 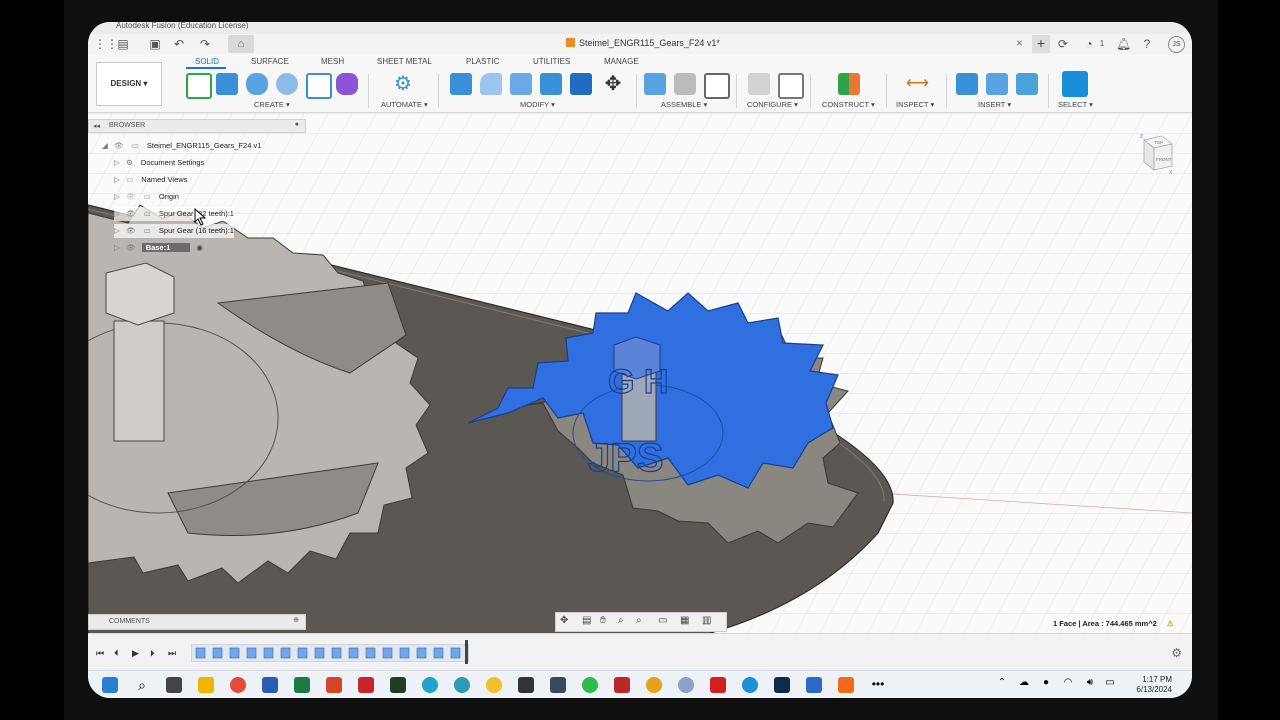 I want to click on joint-icon, so click(x=685, y=84).